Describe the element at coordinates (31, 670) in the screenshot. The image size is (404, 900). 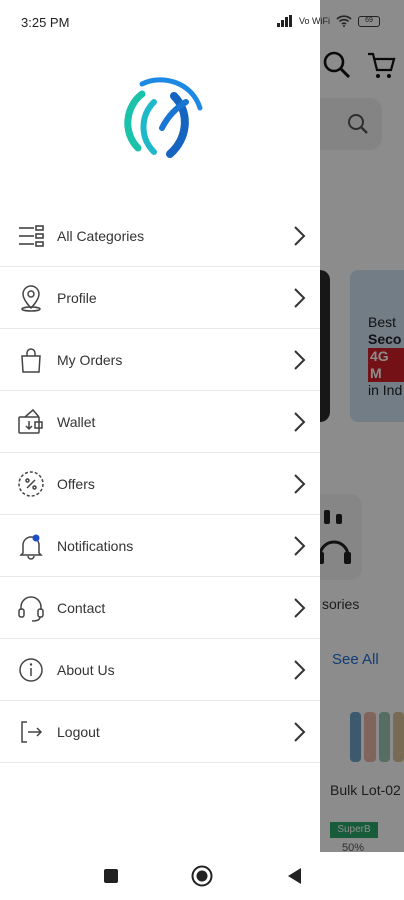
I see `info-icon` at that location.